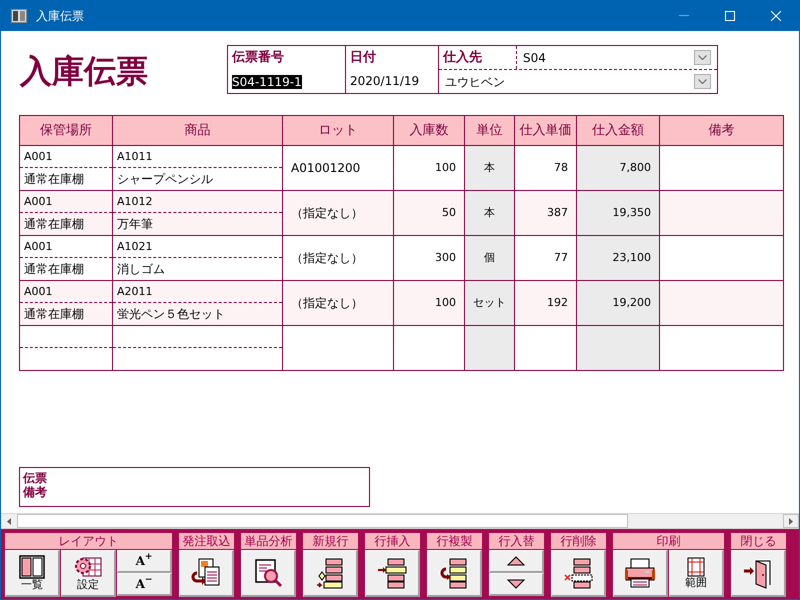 This screenshot has width=800, height=600. What do you see at coordinates (546, 303) in the screenshot?
I see `table-cell: 192` at bounding box center [546, 303].